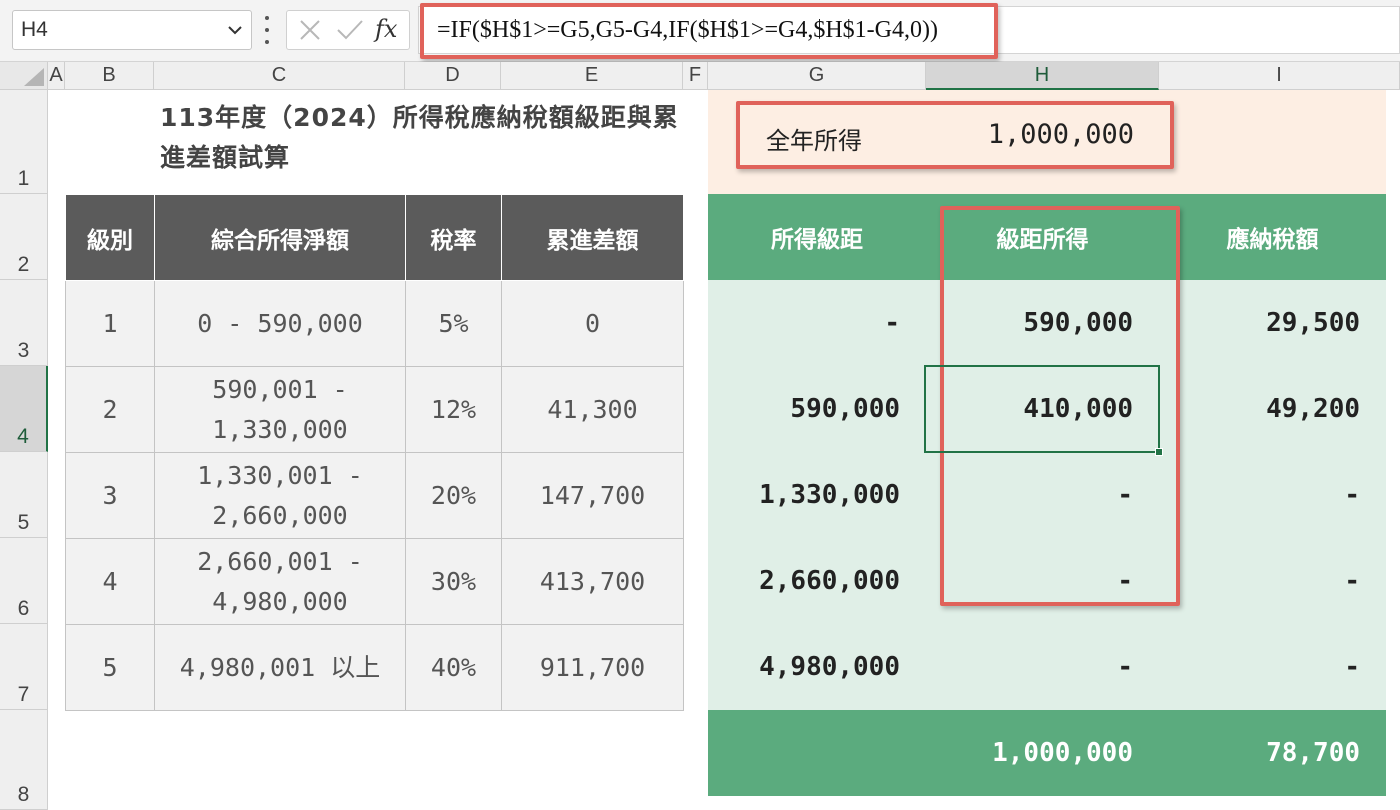 The image size is (1400, 810). What do you see at coordinates (1042, 323) in the screenshot?
I see `cell-bracket-income: 590,000` at bounding box center [1042, 323].